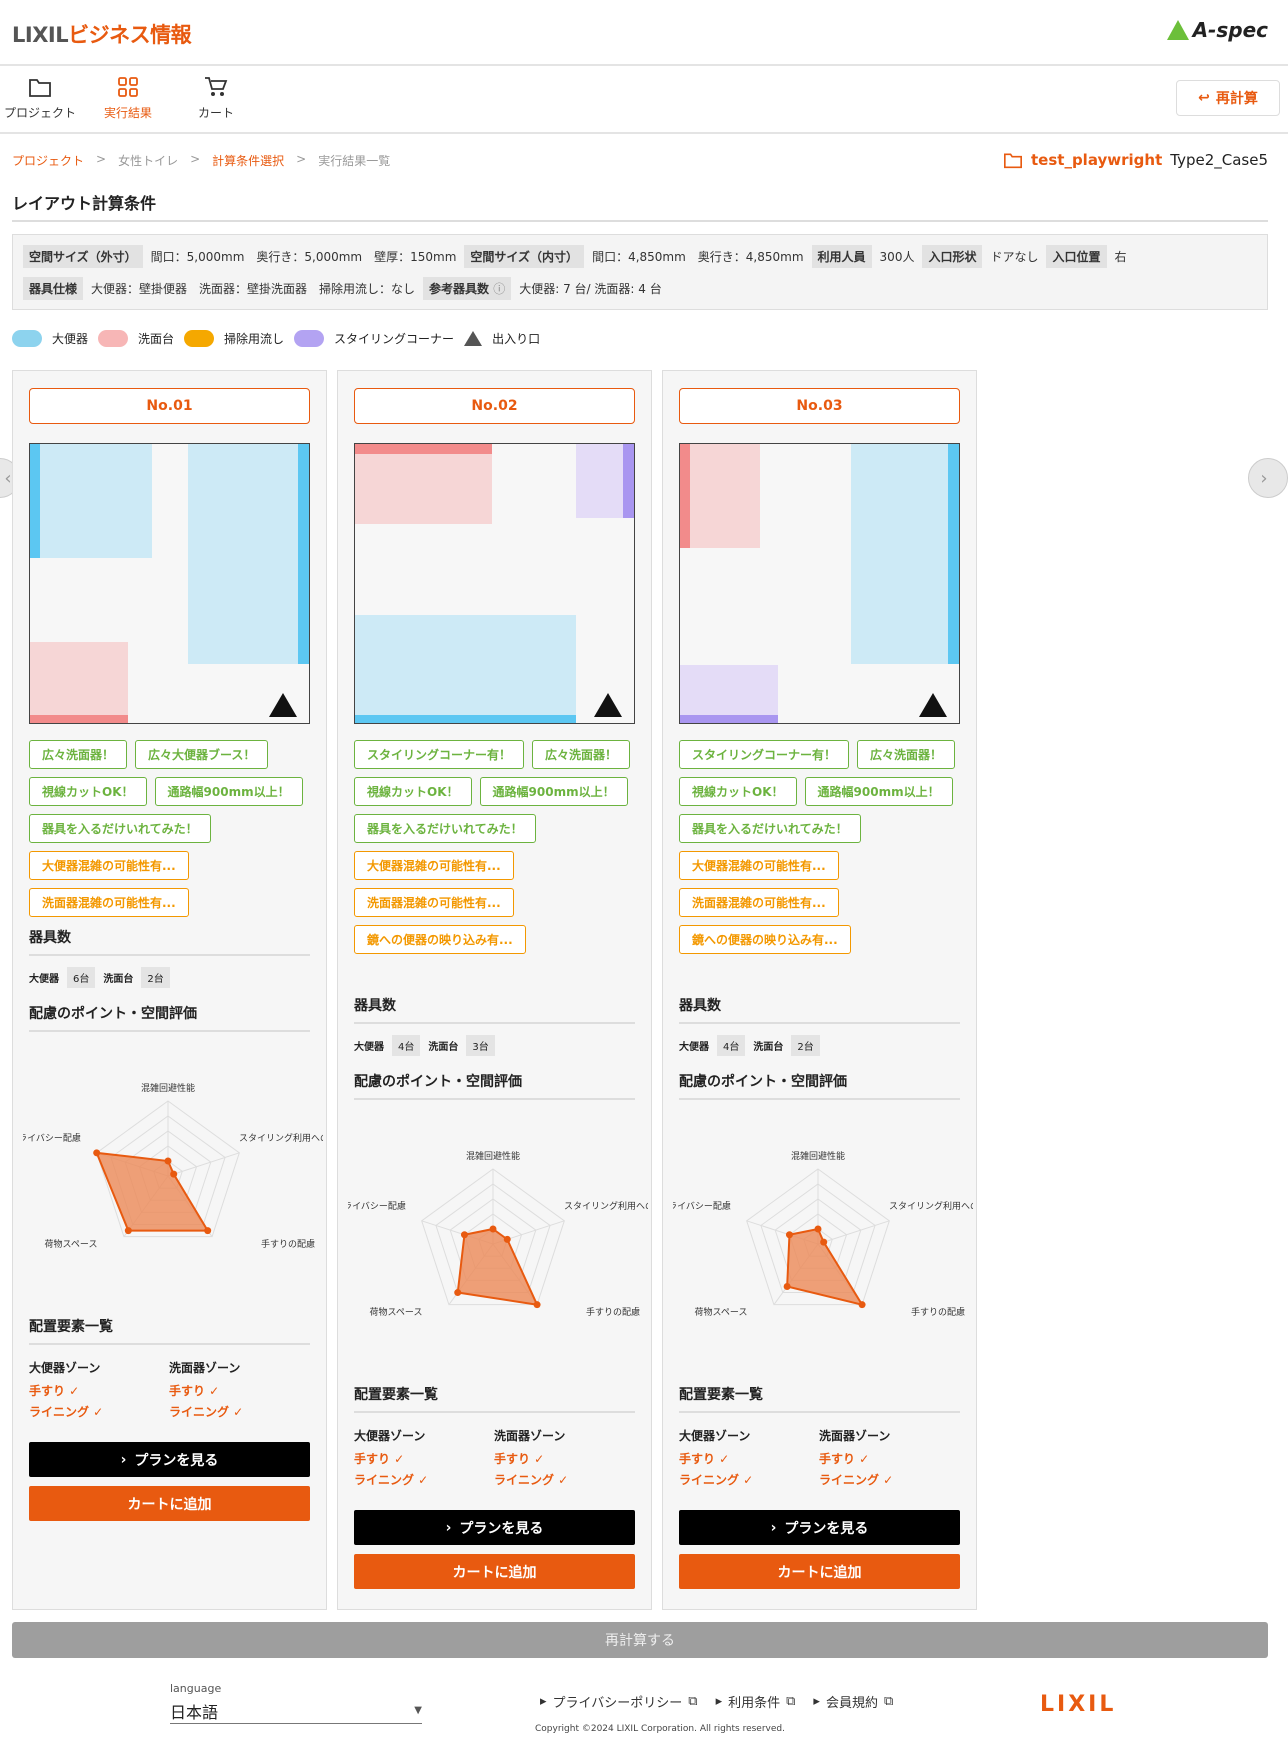 The height and width of the screenshot is (1757, 1288). I want to click on cond-value: 右, so click(1120, 257).